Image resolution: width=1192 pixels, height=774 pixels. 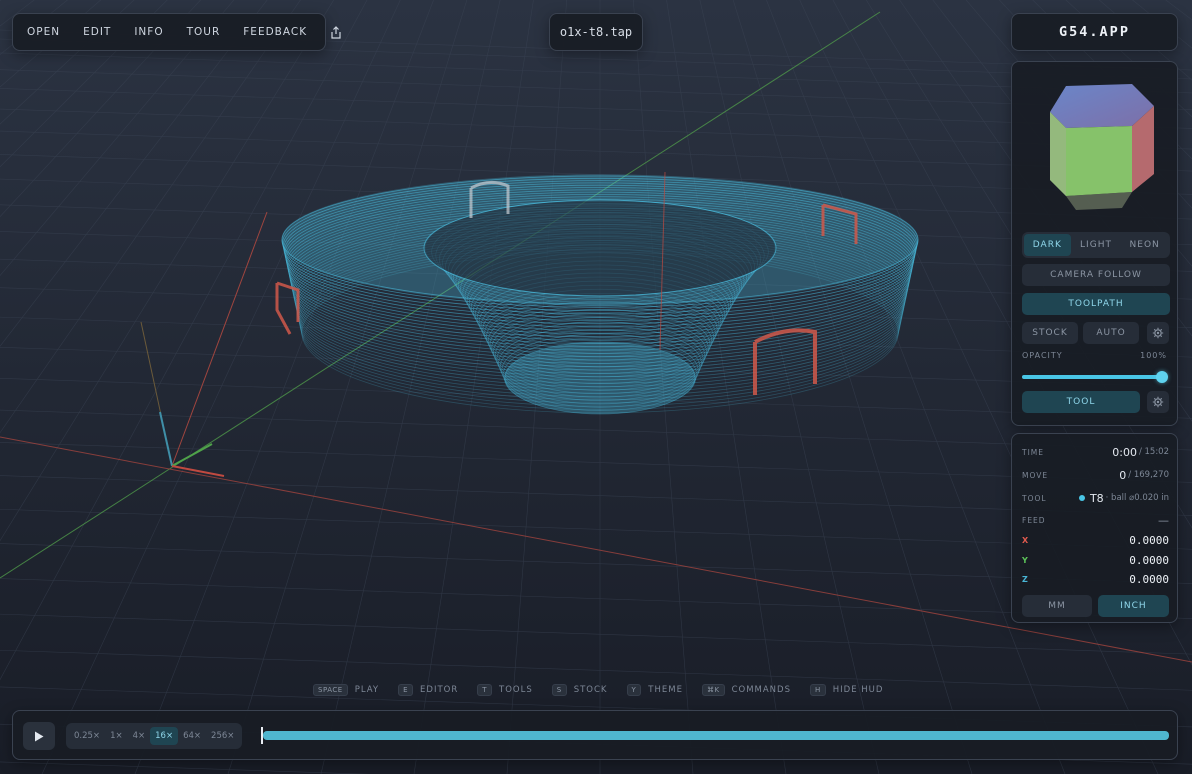 I want to click on unit-inch-button: INCH, so click(x=1133, y=606).